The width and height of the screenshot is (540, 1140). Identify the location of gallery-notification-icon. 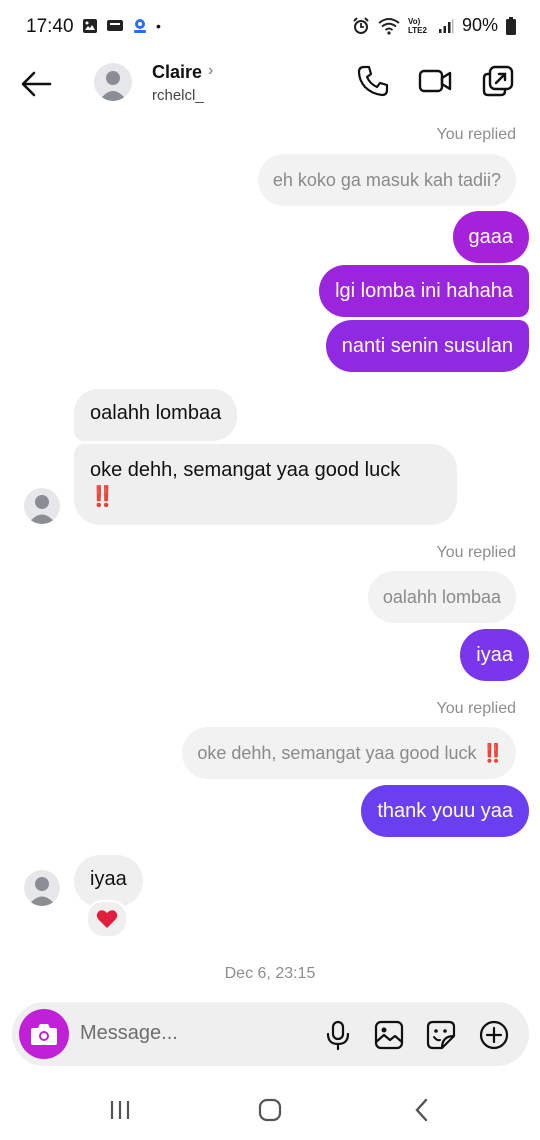
(90, 26).